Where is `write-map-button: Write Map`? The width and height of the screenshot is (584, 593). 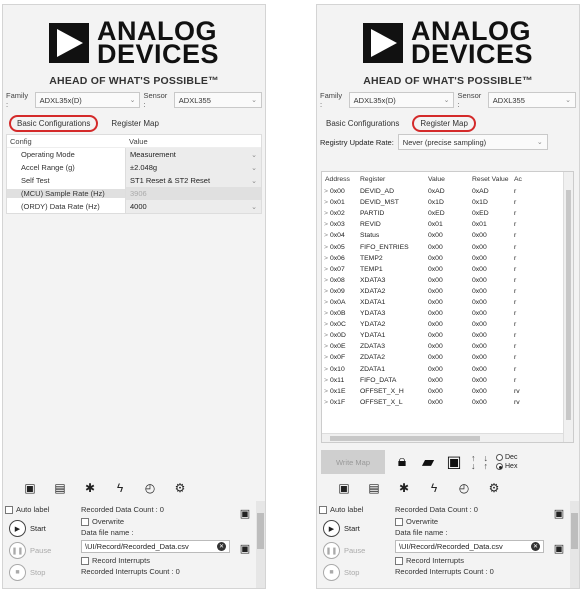 write-map-button: Write Map is located at coordinates (353, 462).